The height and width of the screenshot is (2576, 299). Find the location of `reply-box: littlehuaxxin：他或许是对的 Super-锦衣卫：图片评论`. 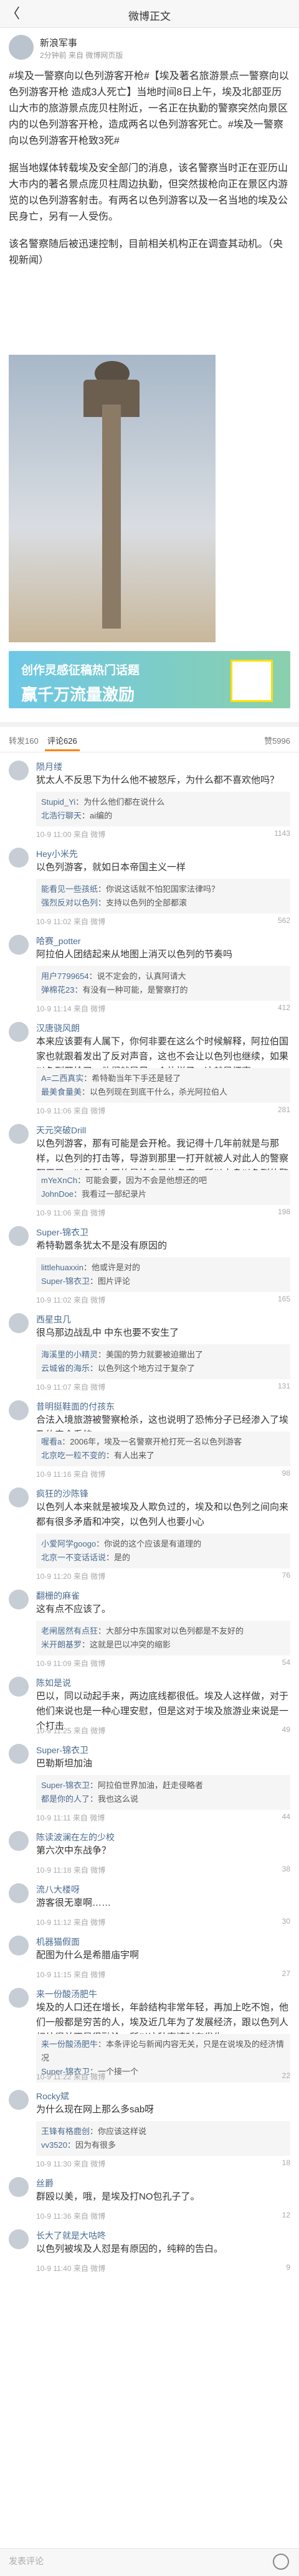

reply-box: littlehuaxxin：他或许是对的 Super-锦衣卫：图片评论 is located at coordinates (163, 1274).